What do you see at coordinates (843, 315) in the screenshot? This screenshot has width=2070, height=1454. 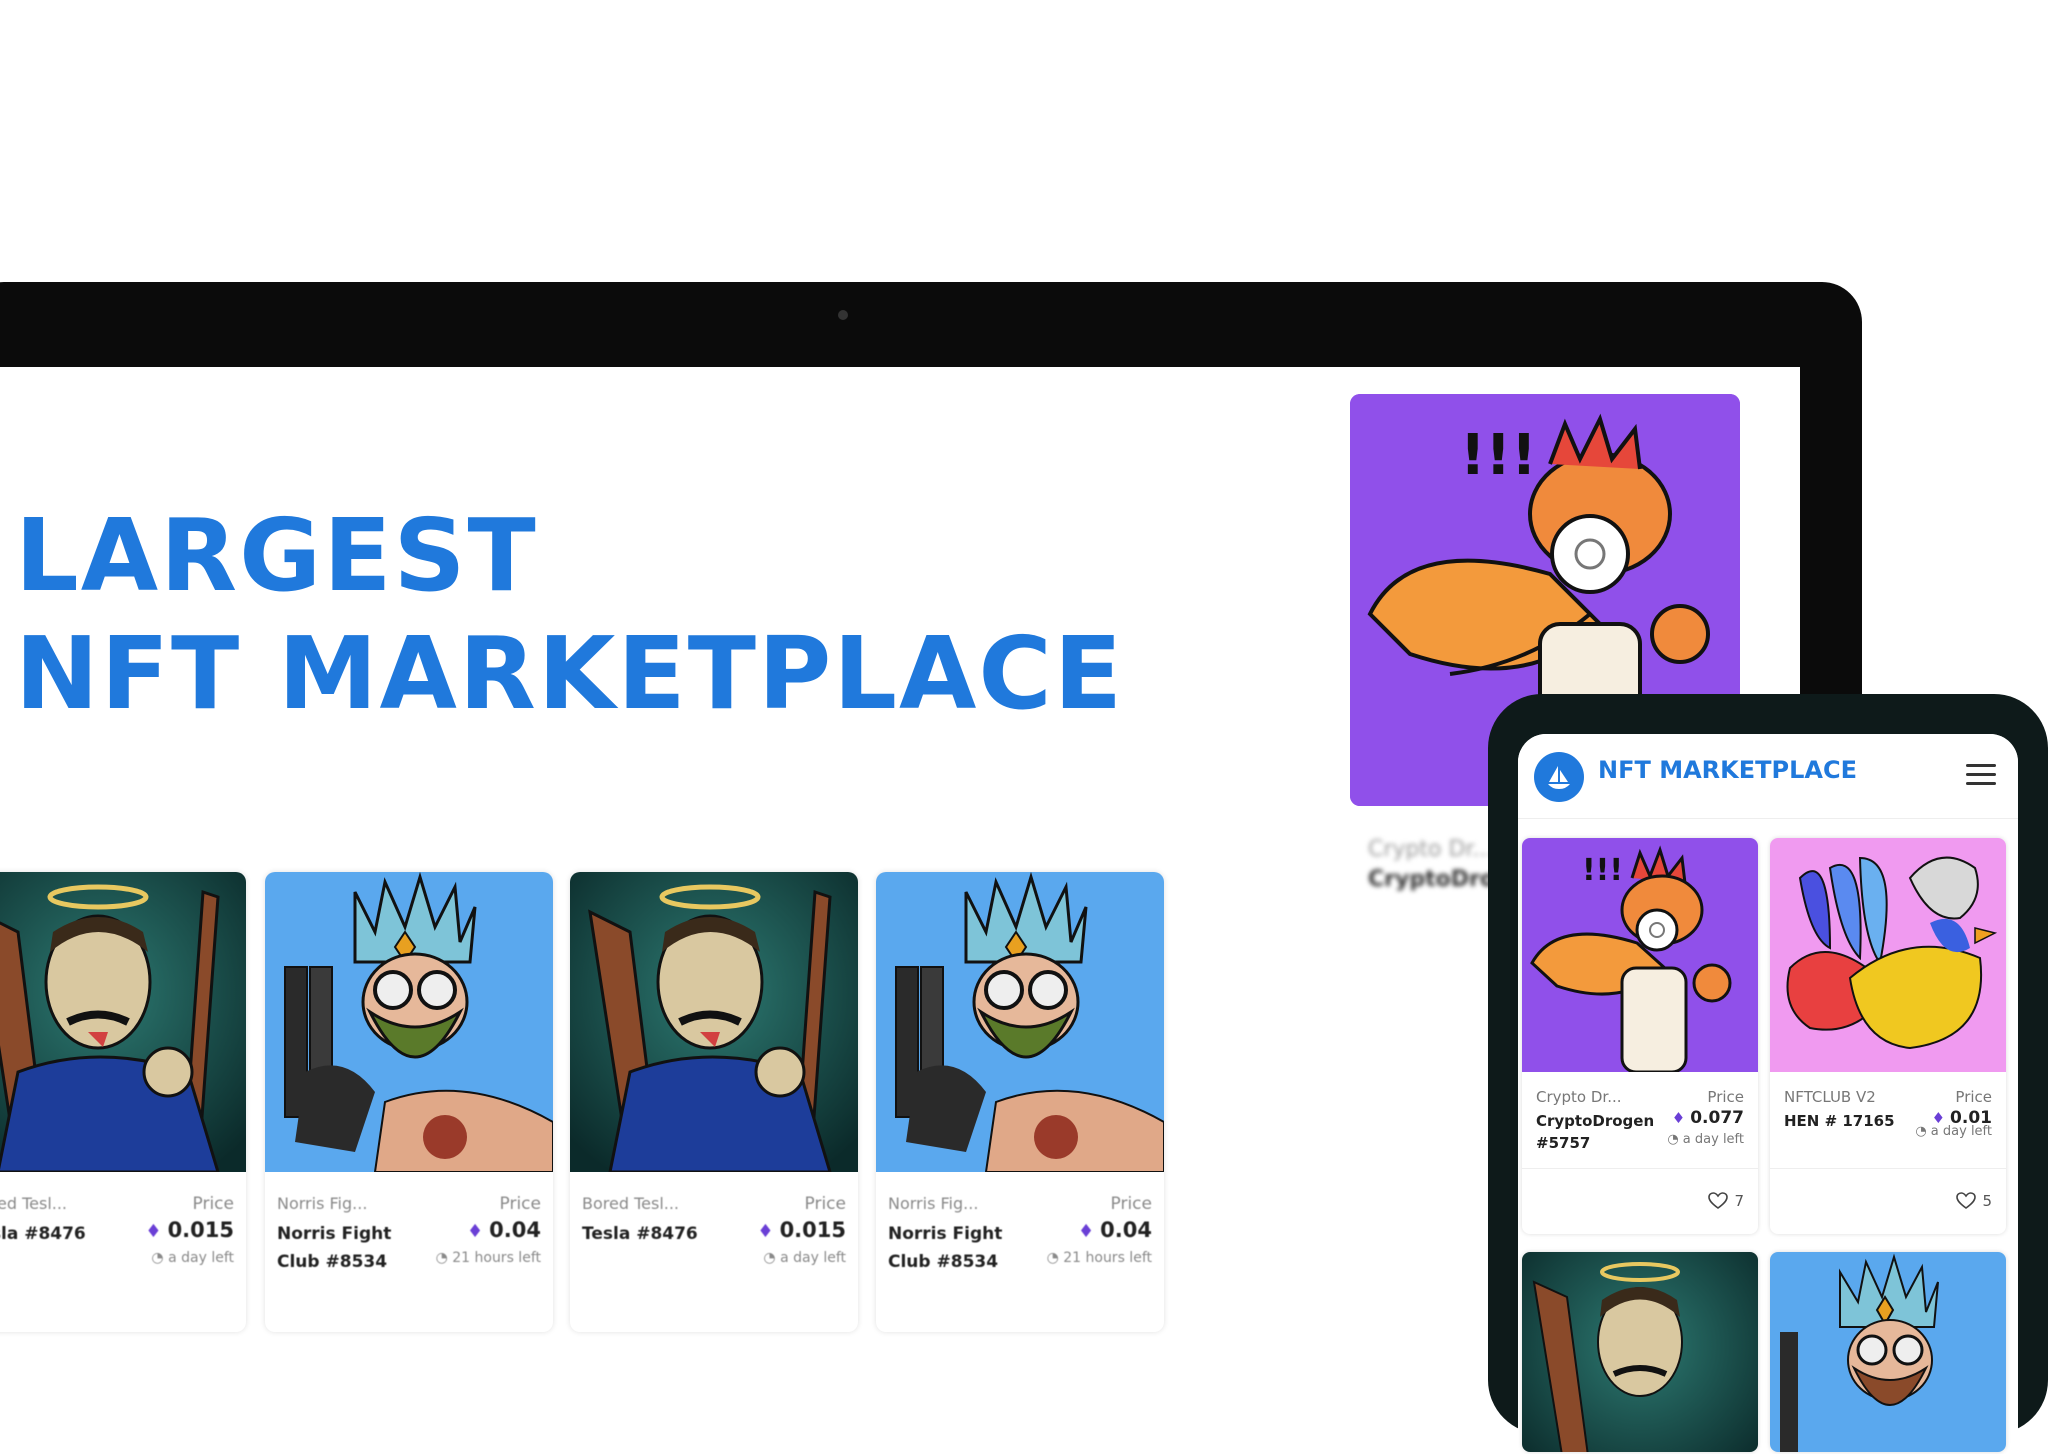 I see `webcam-icon` at bounding box center [843, 315].